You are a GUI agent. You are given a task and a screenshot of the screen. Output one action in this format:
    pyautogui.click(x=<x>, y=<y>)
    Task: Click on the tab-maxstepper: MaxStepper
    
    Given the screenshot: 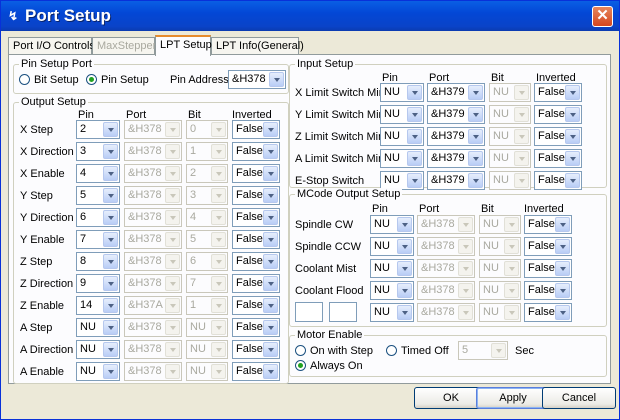 What is the action you would take?
    pyautogui.click(x=124, y=46)
    